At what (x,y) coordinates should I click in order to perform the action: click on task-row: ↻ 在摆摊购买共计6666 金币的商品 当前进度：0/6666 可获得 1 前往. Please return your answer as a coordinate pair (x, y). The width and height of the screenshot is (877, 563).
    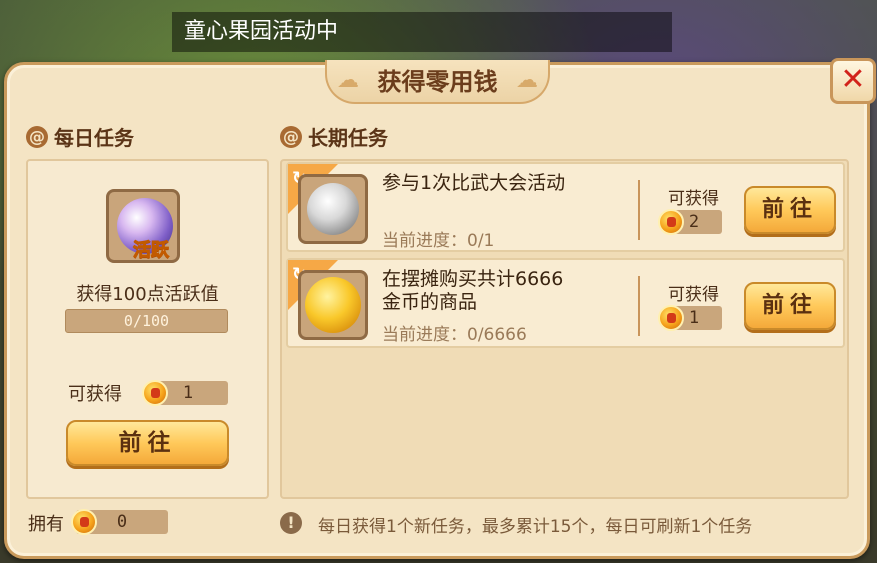
    Looking at the image, I should click on (565, 303).